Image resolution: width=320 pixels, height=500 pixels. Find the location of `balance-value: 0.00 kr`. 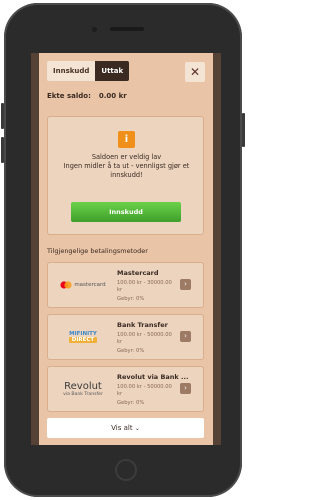

balance-value: 0.00 kr is located at coordinates (112, 96).